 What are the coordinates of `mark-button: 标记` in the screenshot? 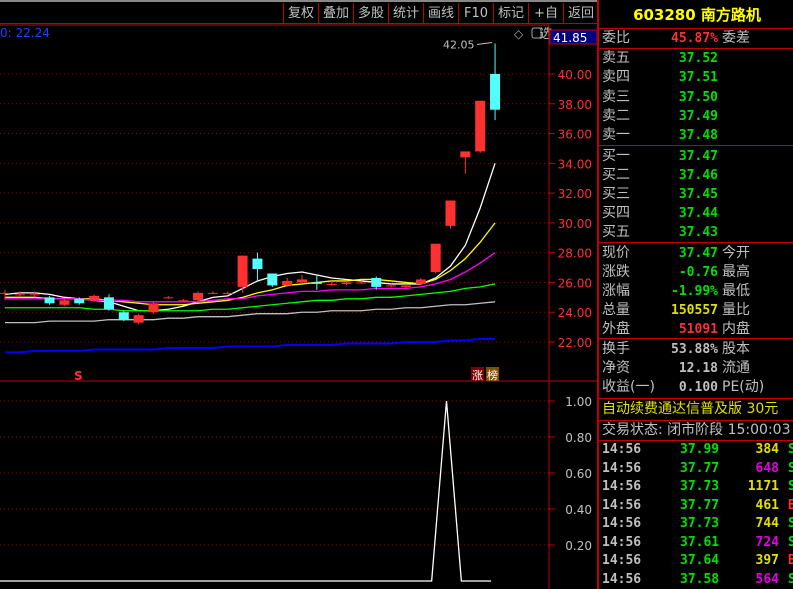 It's located at (510, 13).